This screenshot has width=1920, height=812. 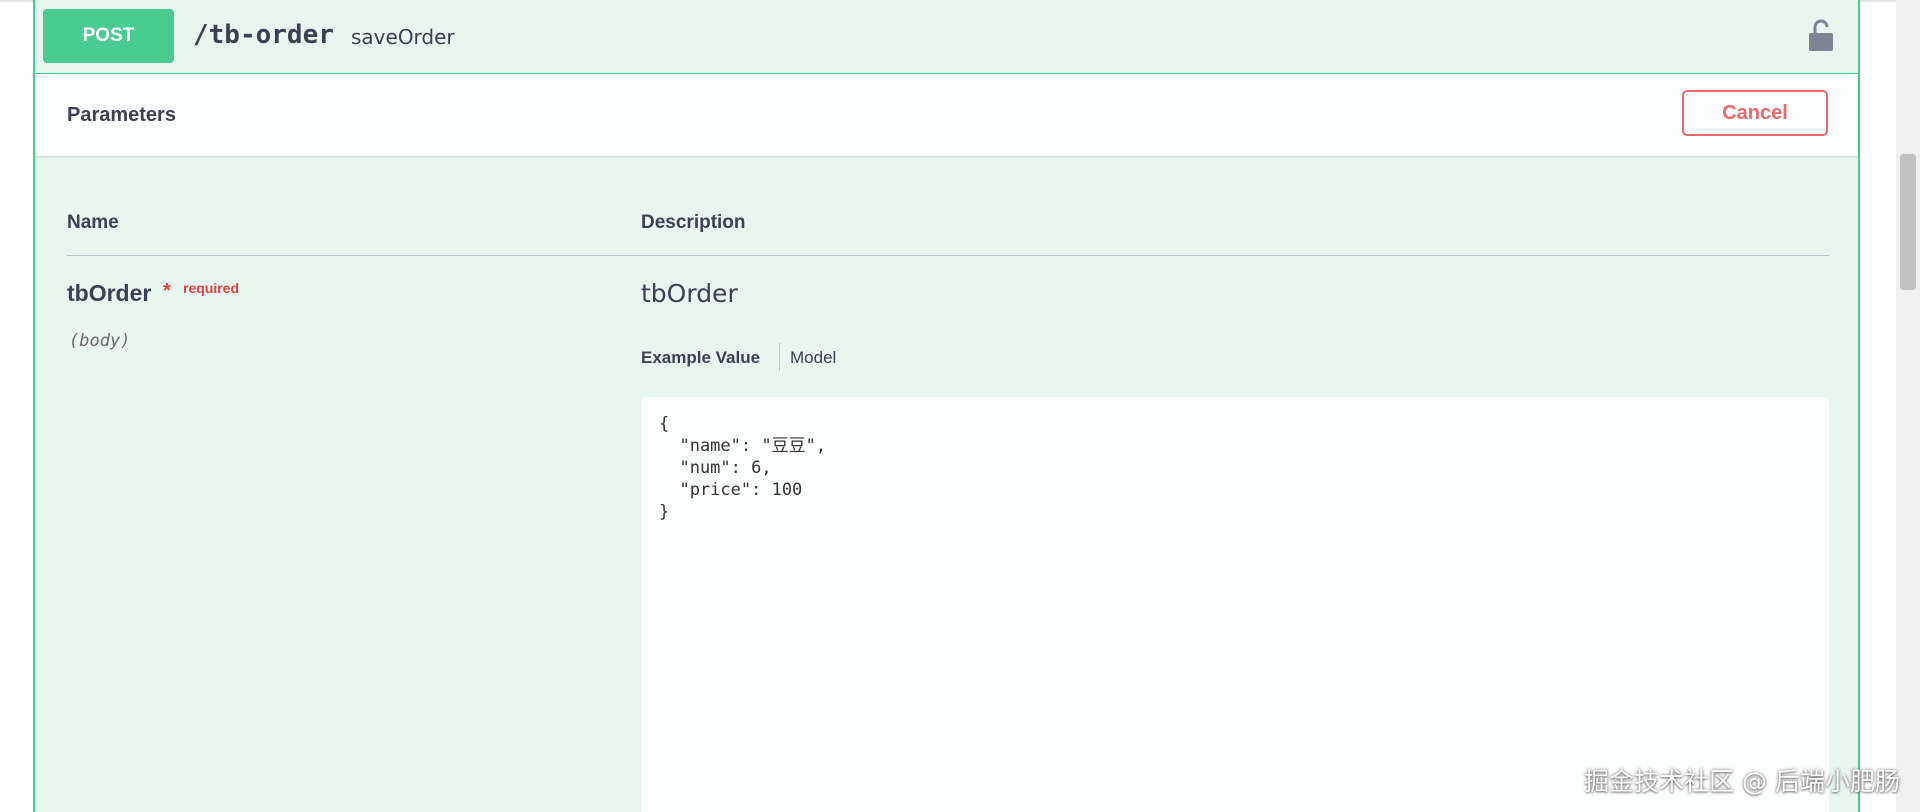 I want to click on required-star: *, so click(x=167, y=291).